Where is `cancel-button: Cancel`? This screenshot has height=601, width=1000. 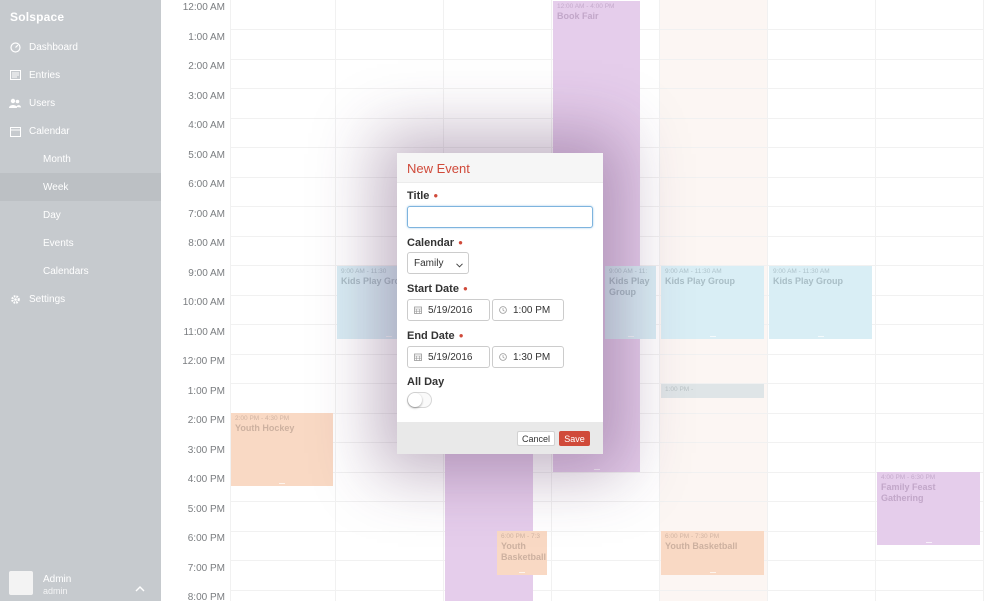 cancel-button: Cancel is located at coordinates (536, 438).